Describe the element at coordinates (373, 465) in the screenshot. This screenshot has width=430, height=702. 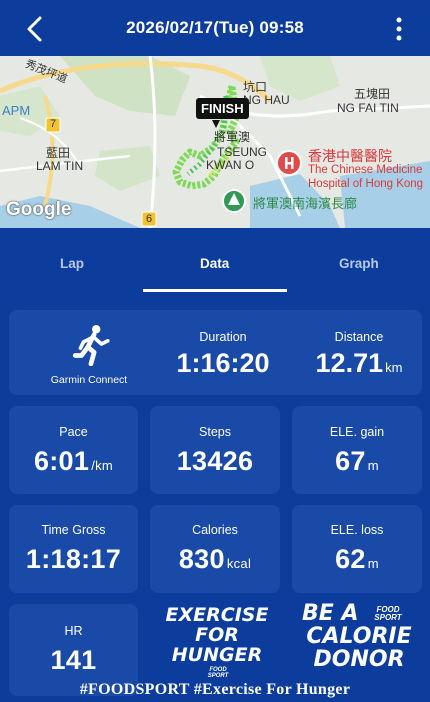
I see `ele-gain-unit: m` at that location.